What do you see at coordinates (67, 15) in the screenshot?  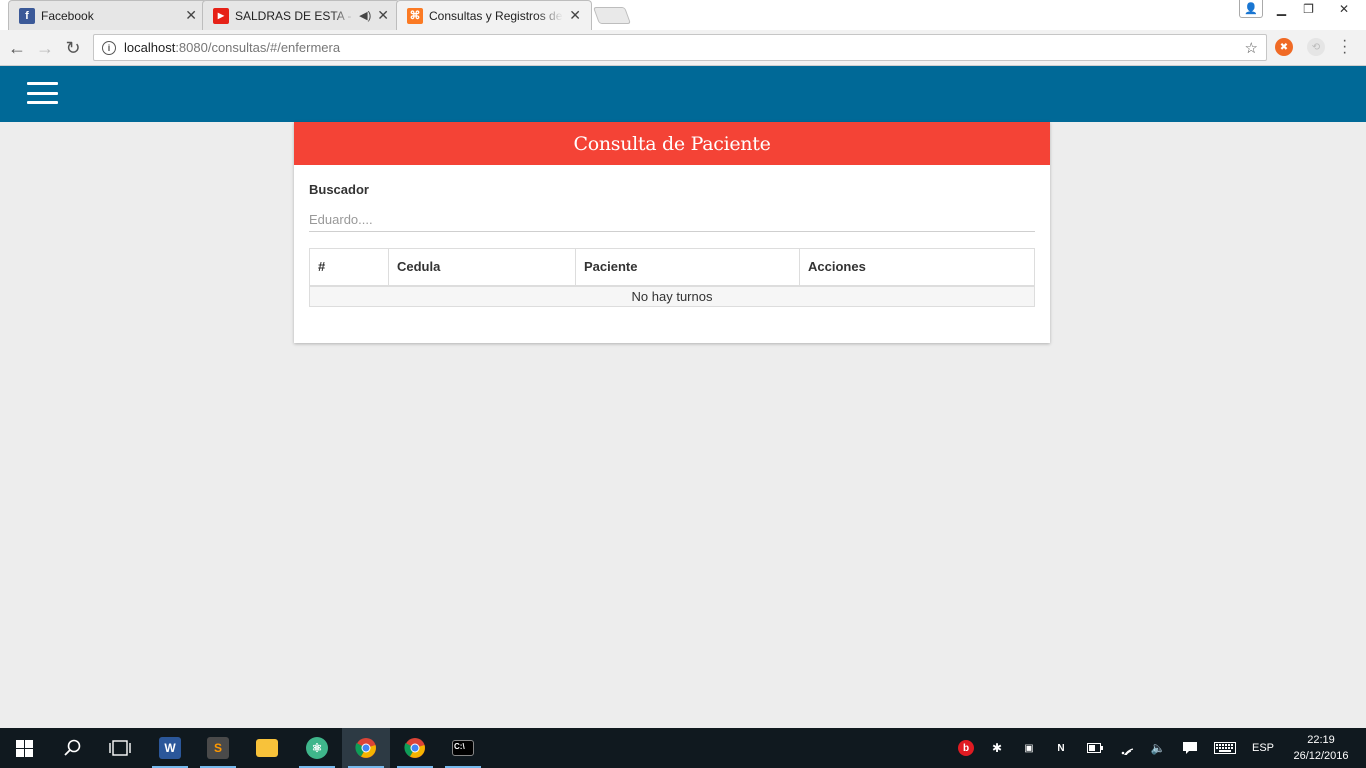 I see `tab-title: Facebook` at bounding box center [67, 15].